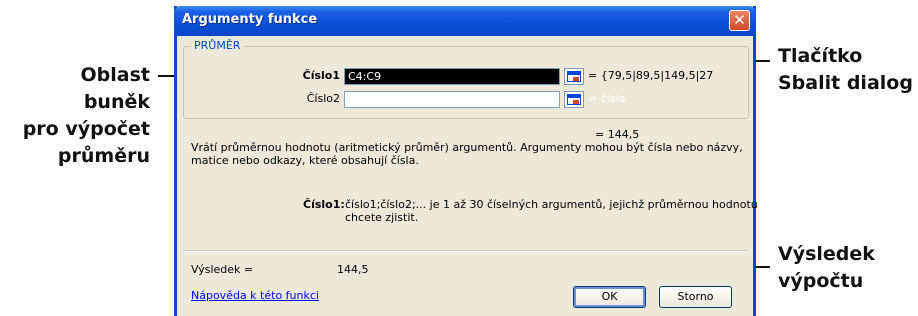  What do you see at coordinates (820, 56) in the screenshot?
I see `callout-line: Tlačítko` at bounding box center [820, 56].